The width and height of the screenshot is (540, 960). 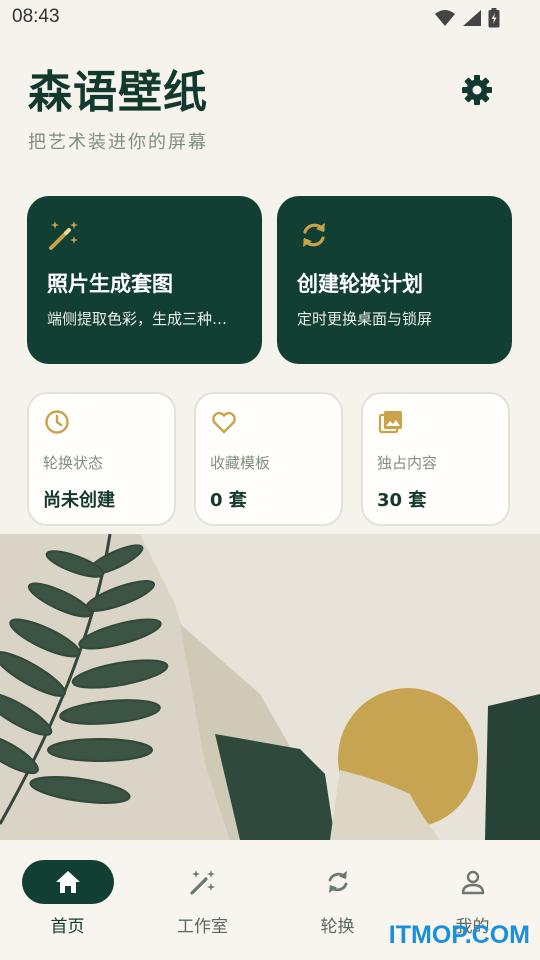 I want to click on battery-charging-icon, so click(x=494, y=18).